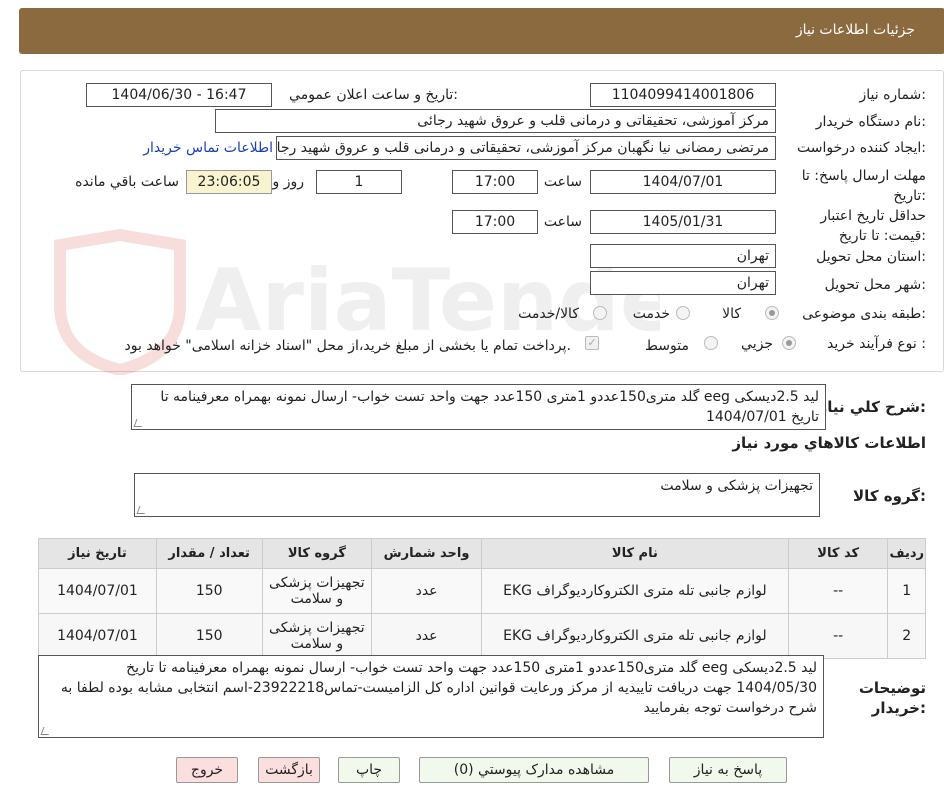  Describe the element at coordinates (209, 553) in the screenshot. I see `col-header-quantity: تعداد / مقدار` at that location.